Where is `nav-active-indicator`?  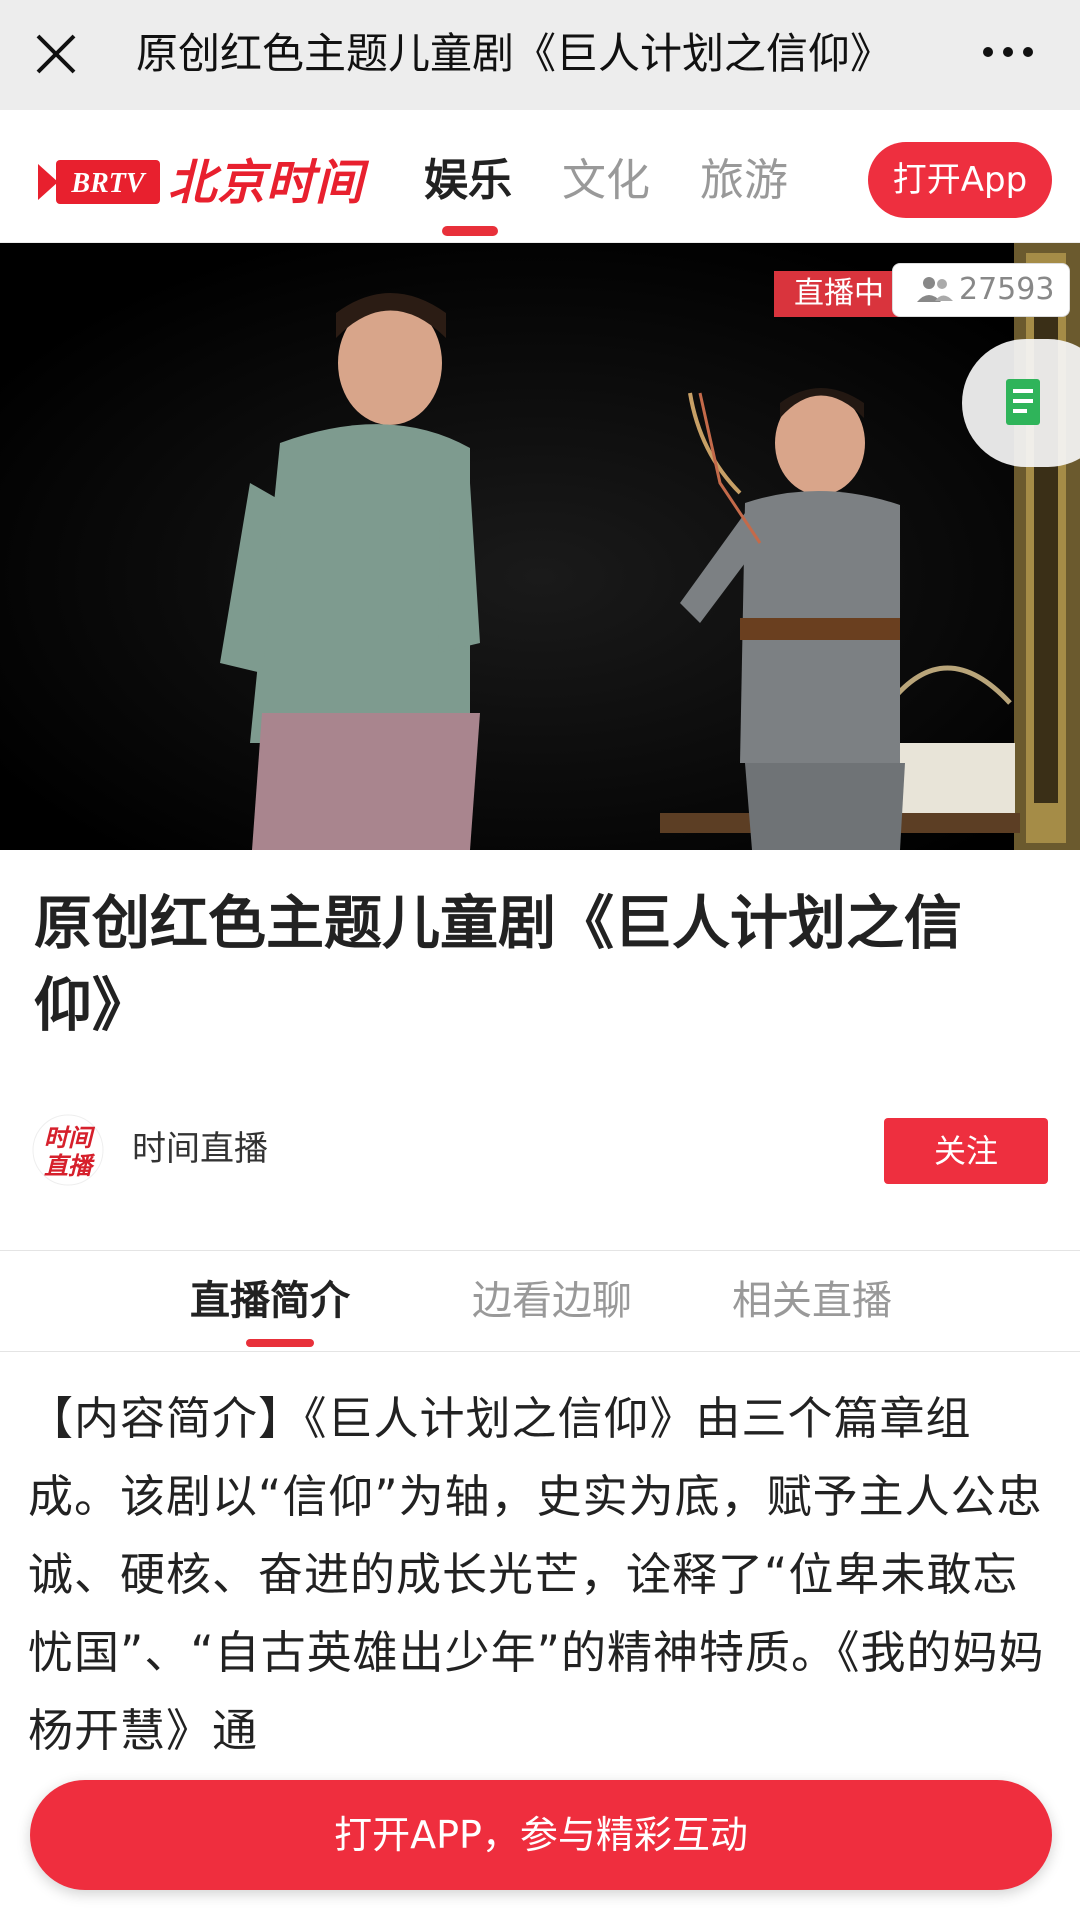 nav-active-indicator is located at coordinates (470, 231).